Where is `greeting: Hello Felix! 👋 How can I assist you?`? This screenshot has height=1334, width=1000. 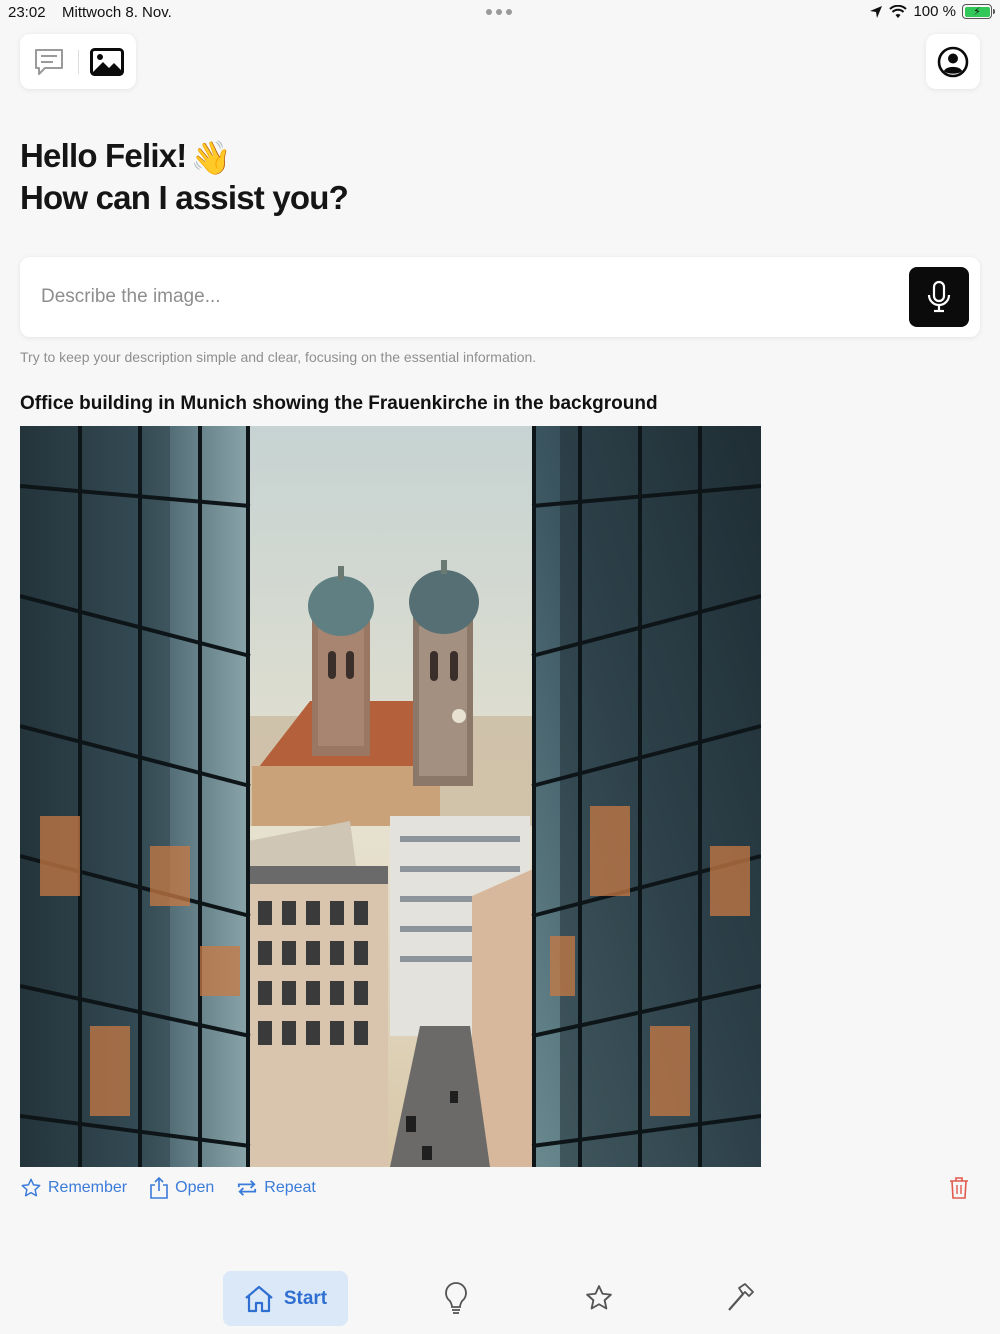 greeting: Hello Felix! 👋 How can I assist you? is located at coordinates (184, 177).